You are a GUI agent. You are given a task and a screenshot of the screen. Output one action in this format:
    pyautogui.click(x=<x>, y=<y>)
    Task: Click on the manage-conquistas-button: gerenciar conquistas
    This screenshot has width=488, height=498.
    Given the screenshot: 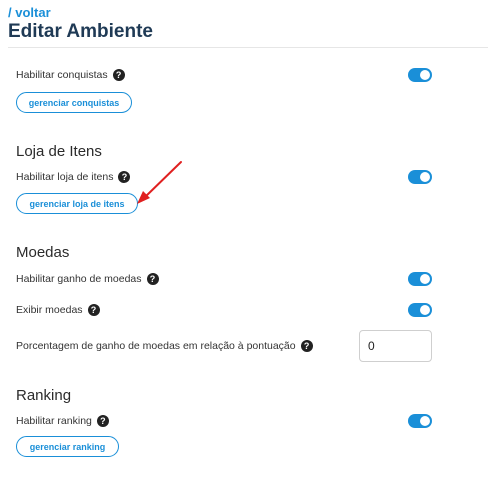 What is the action you would take?
    pyautogui.click(x=74, y=102)
    